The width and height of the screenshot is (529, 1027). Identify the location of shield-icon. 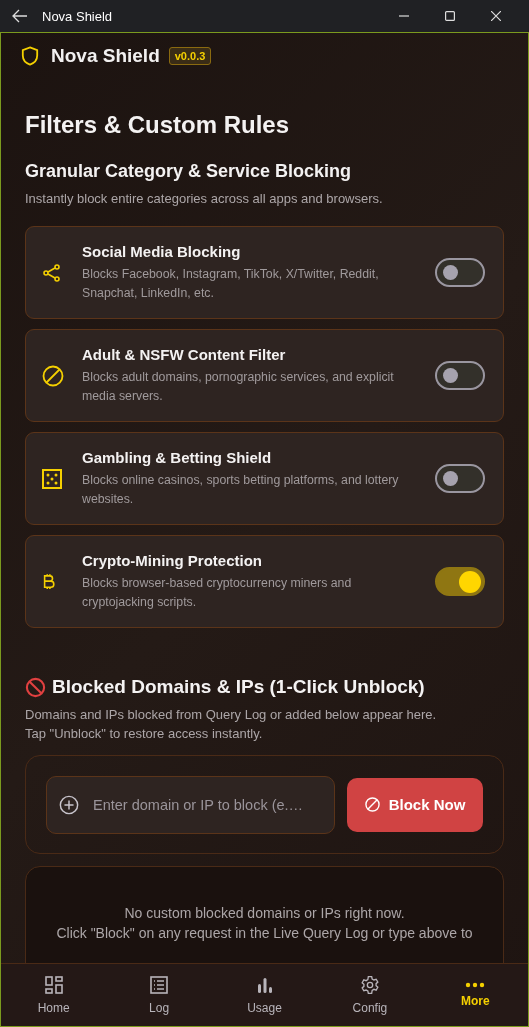
(30, 56).